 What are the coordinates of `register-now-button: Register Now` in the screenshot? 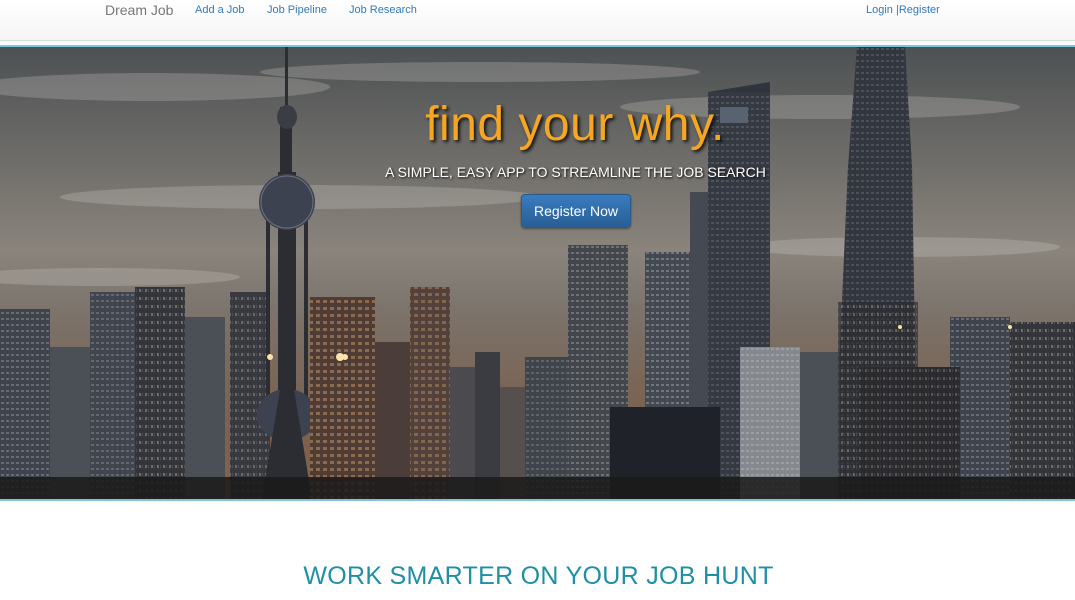 It's located at (576, 211).